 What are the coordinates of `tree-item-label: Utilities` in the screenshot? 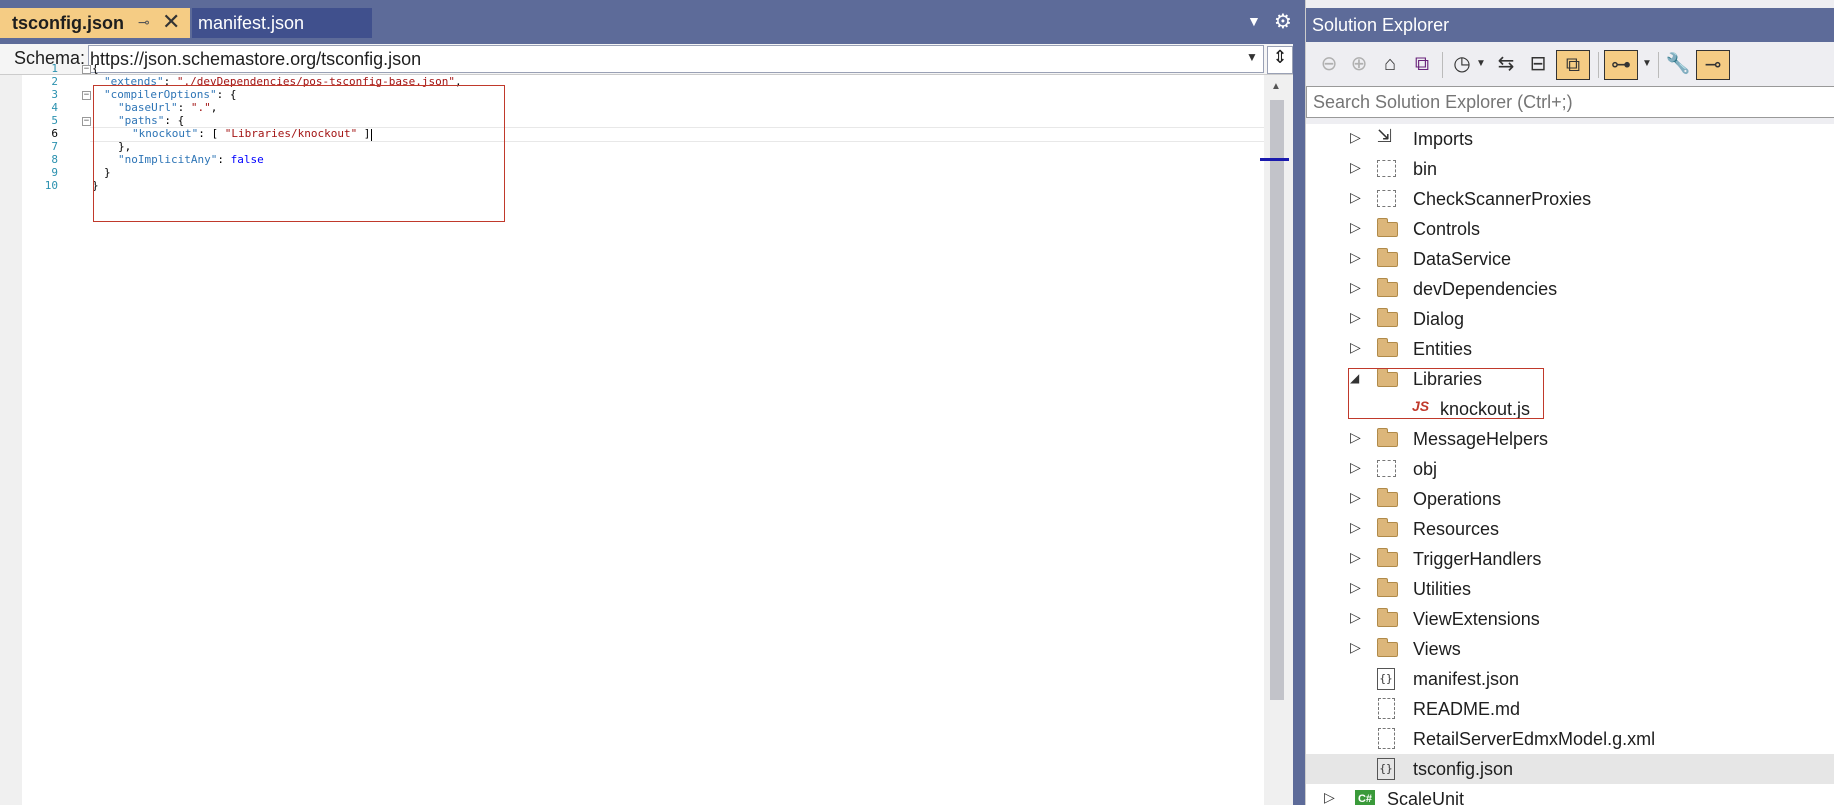 It's located at (1442, 589).